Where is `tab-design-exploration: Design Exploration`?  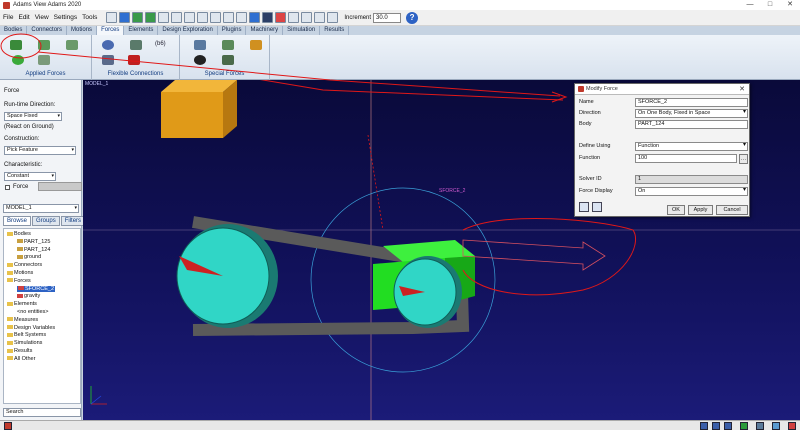
tab-design-exploration: Design Exploration is located at coordinates (188, 30).